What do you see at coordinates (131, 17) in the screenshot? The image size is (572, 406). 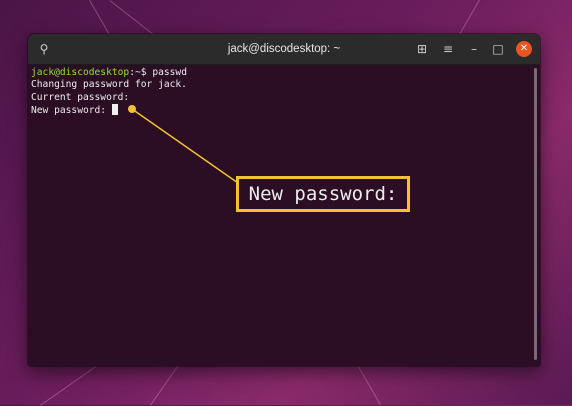 I see `background-line` at bounding box center [131, 17].